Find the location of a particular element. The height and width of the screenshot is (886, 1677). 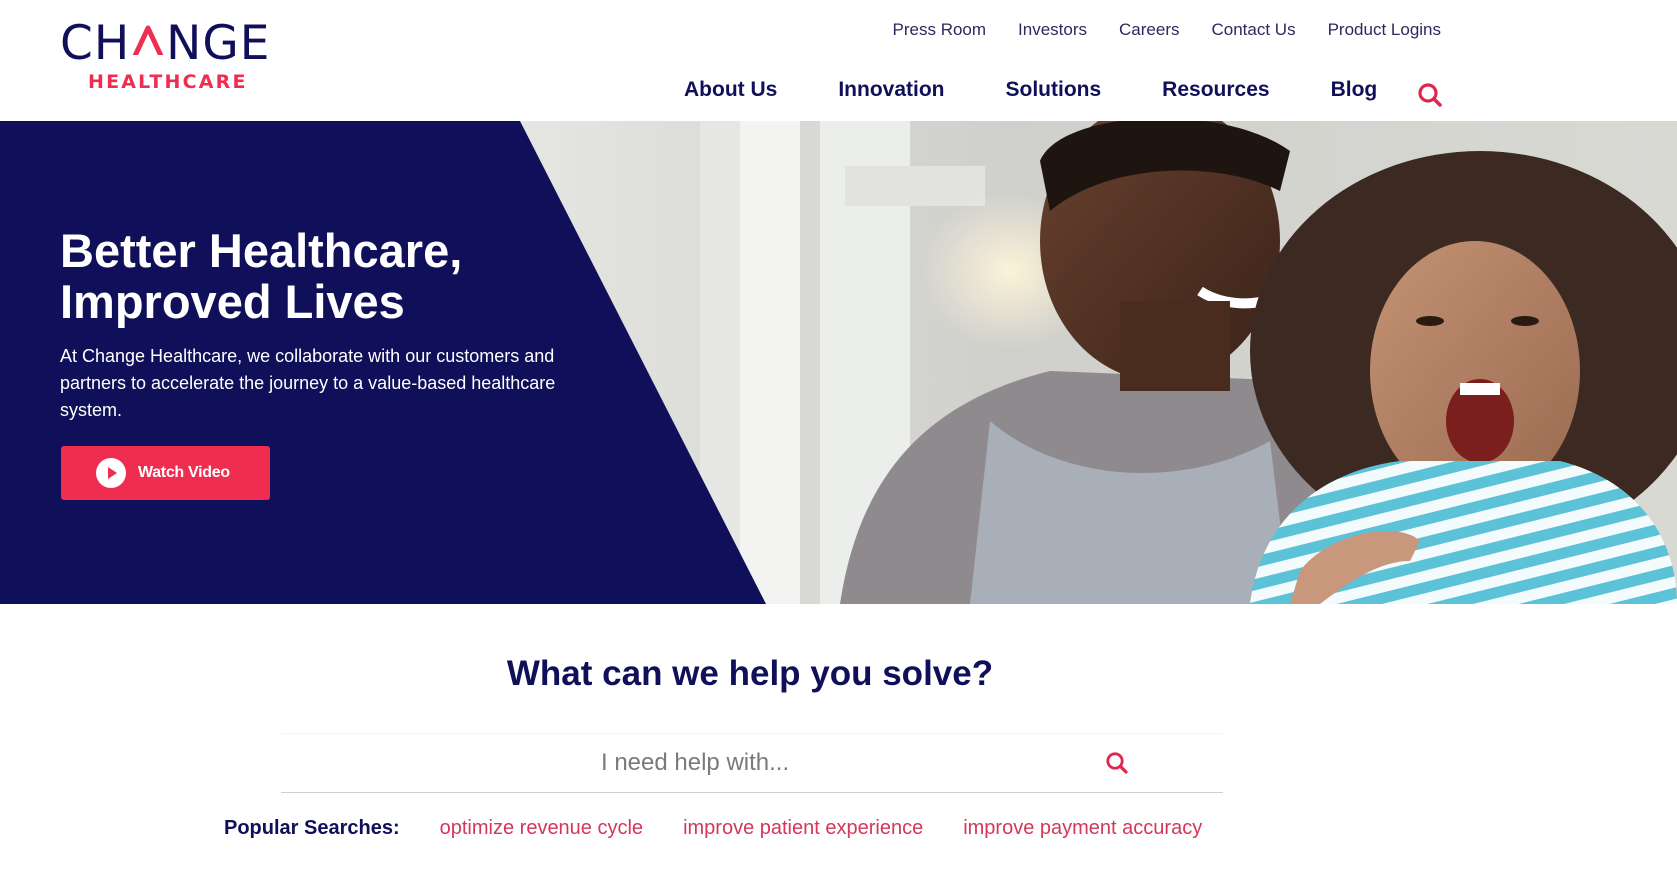

change-healthcare-logo: CH NGE HEALTHCARE is located at coordinates (171, 58).